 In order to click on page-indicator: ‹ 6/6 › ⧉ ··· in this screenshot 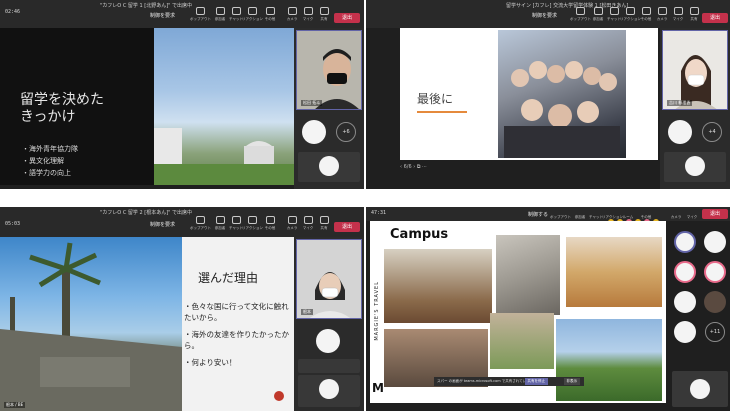, I will do `click(413, 167)`.